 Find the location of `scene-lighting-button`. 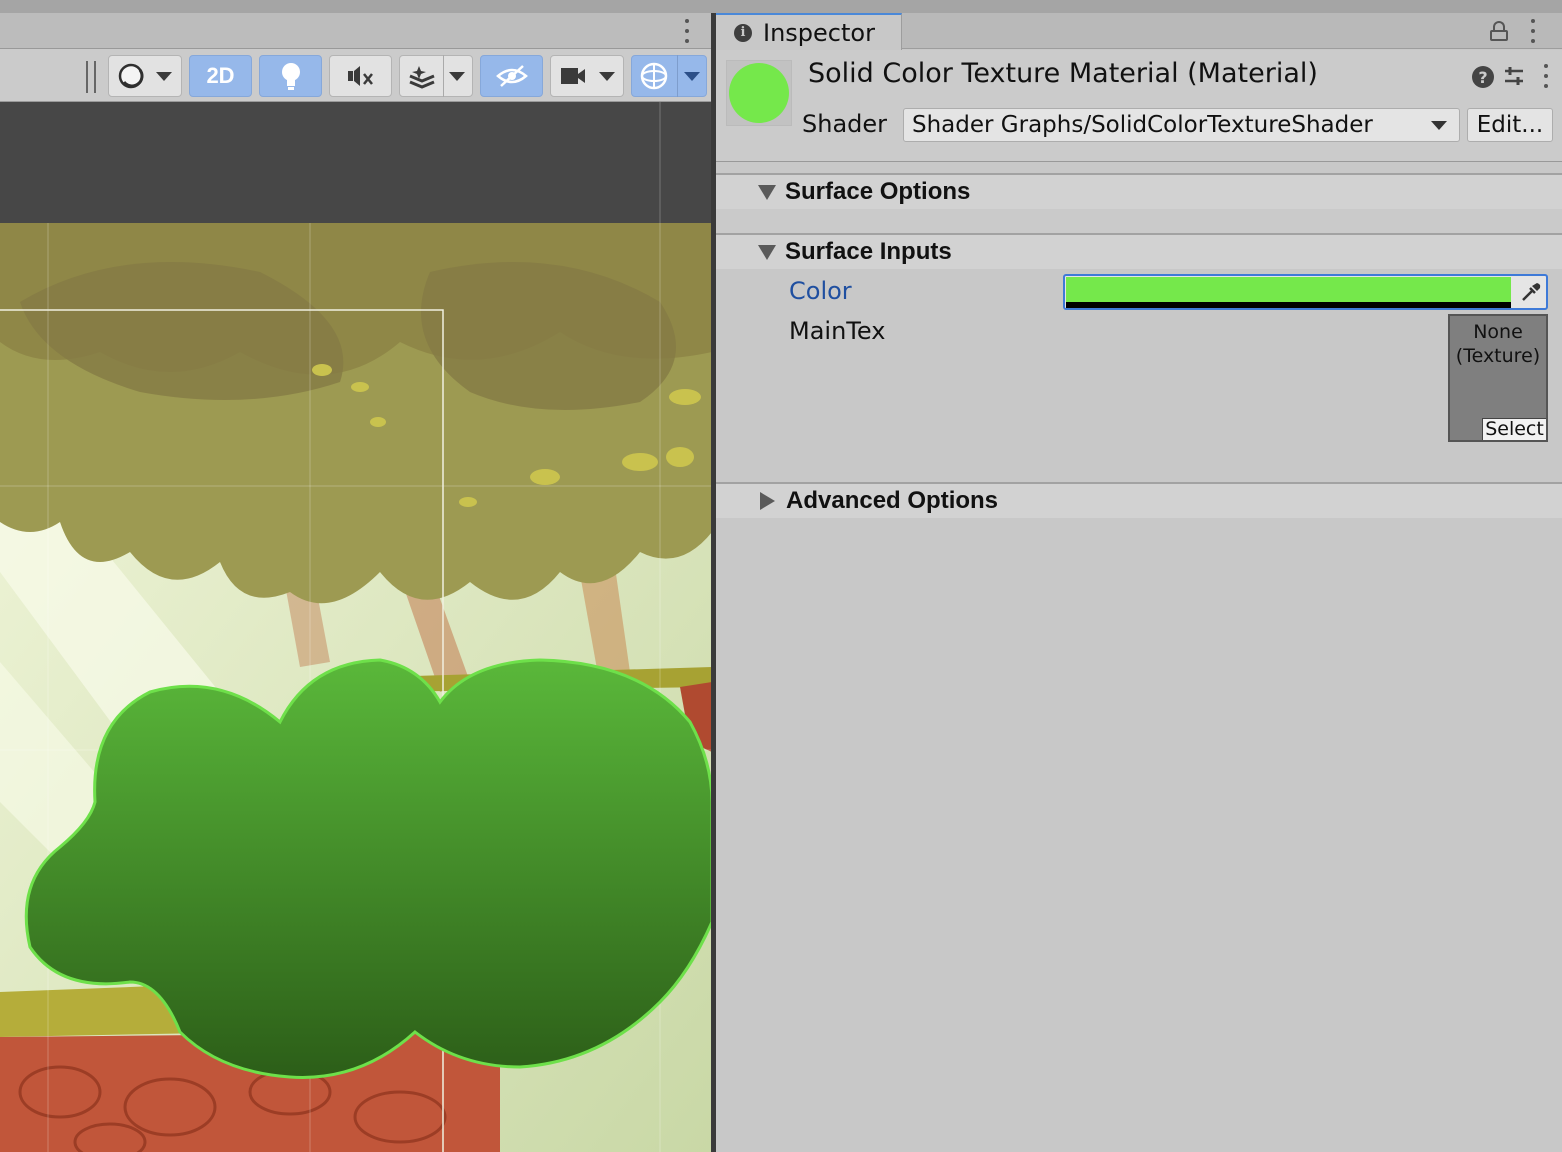

scene-lighting-button is located at coordinates (290, 76).